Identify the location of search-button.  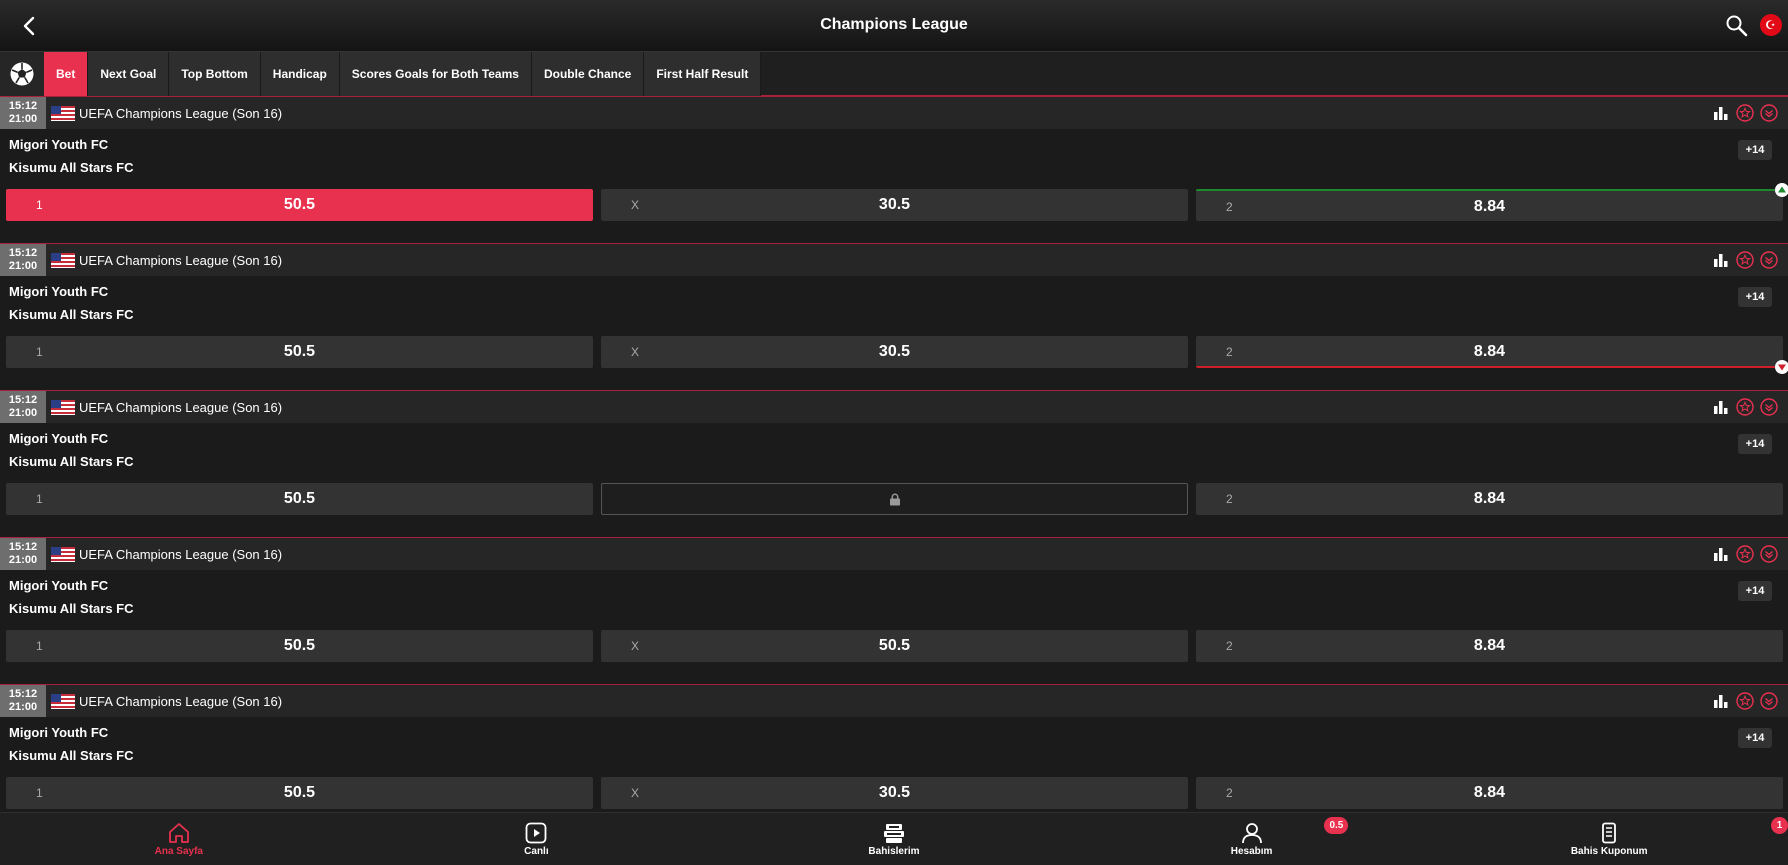
(1737, 26).